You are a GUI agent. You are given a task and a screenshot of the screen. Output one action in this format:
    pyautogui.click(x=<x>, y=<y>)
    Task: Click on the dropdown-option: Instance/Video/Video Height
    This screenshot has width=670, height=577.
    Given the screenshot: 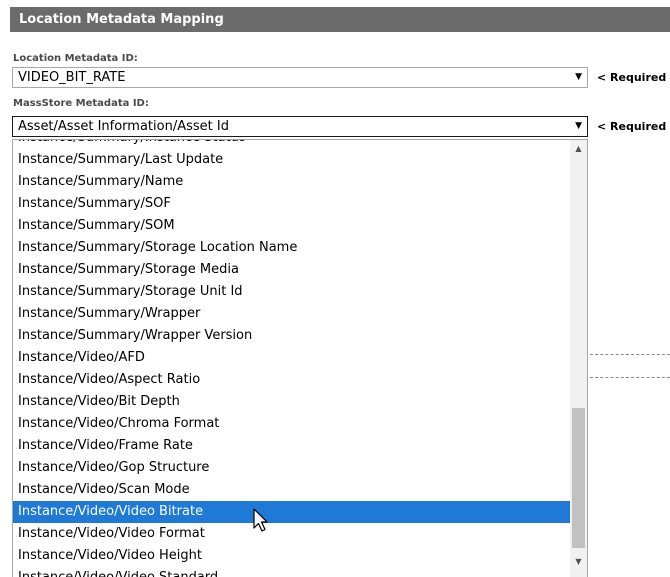 What is the action you would take?
    pyautogui.click(x=291, y=556)
    